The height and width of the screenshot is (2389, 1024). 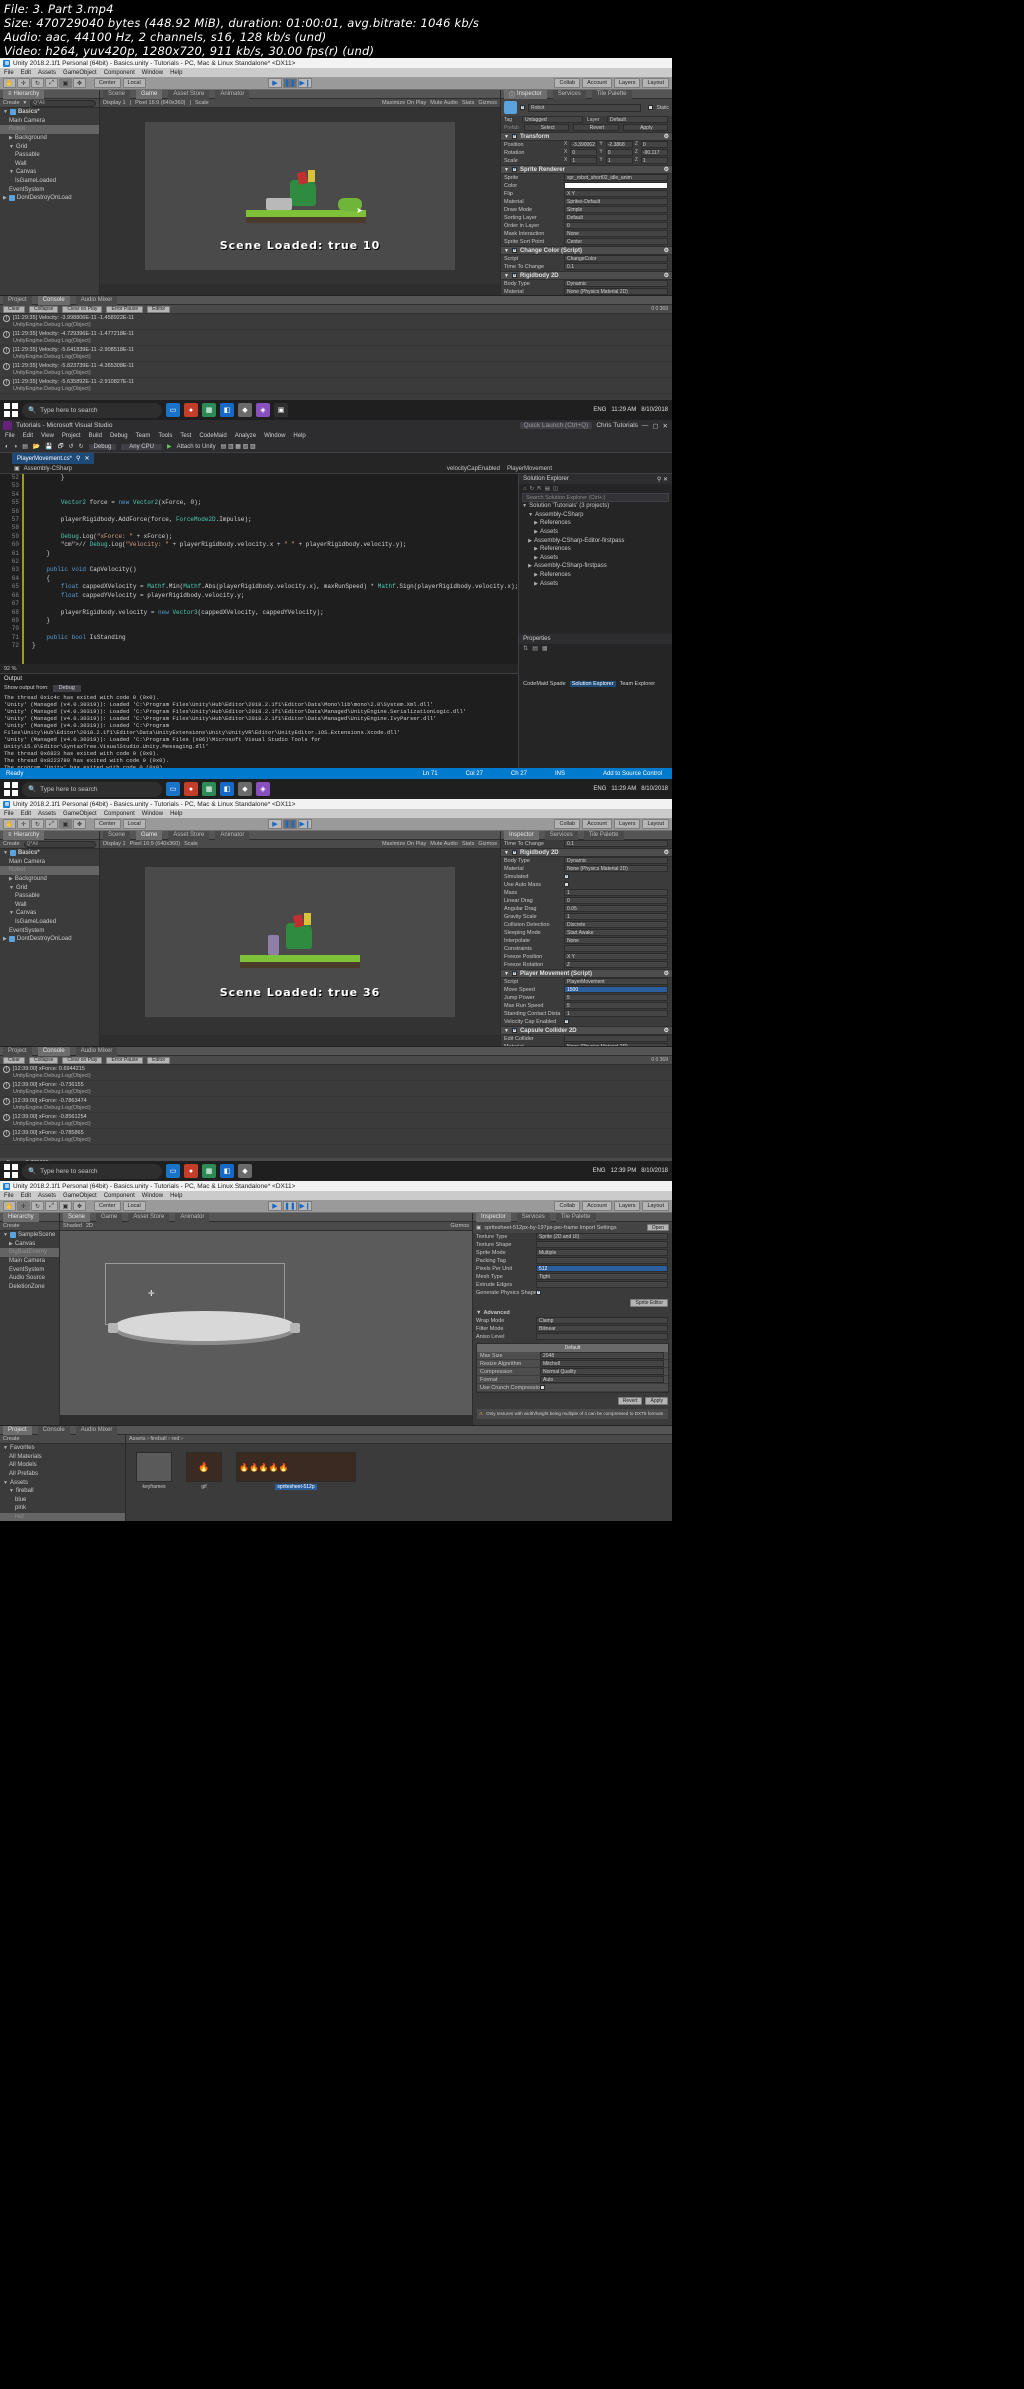 I want to click on chevron-down-icon: ▾, so click(x=25, y=103).